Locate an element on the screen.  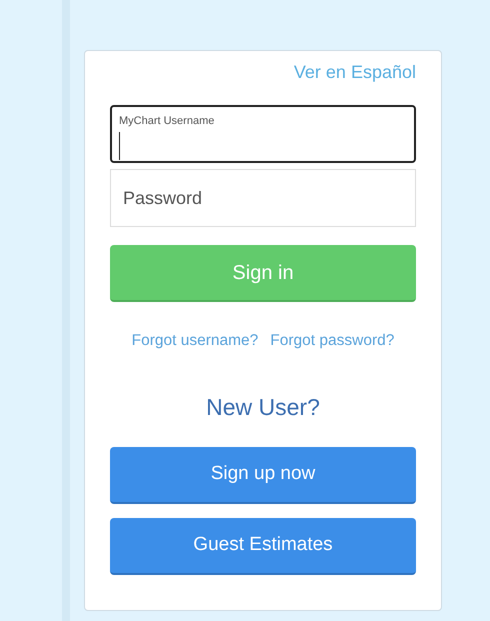
language-link: Ver en Español is located at coordinates (355, 72).